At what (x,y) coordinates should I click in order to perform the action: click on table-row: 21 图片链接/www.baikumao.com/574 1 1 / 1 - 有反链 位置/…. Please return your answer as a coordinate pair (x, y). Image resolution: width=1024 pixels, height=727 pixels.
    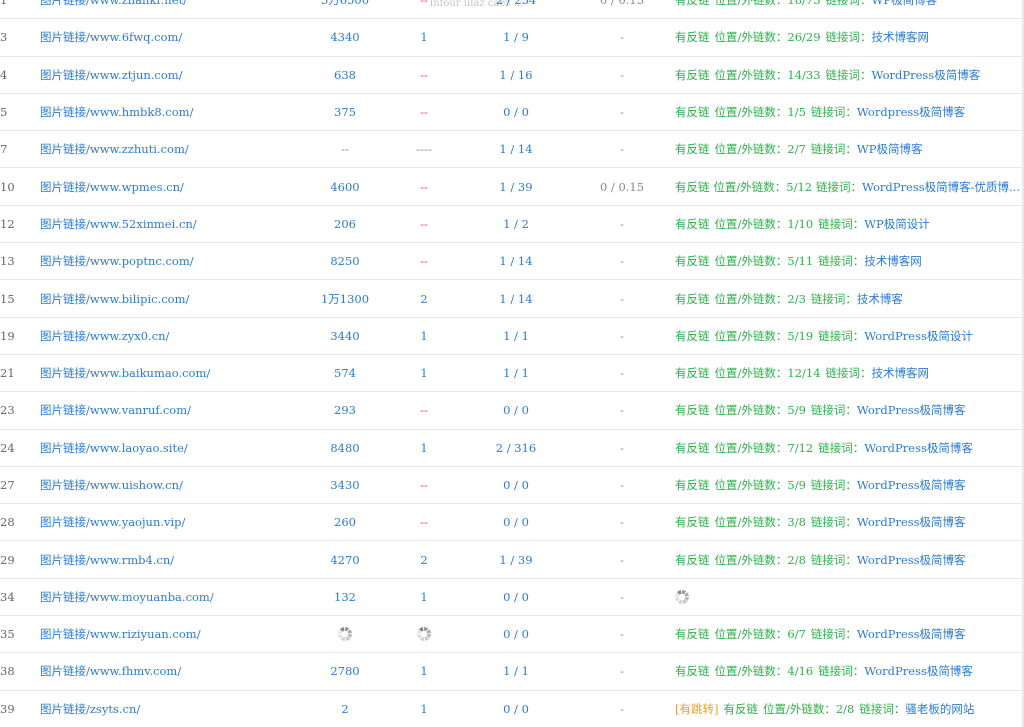
    Looking at the image, I should click on (512, 374).